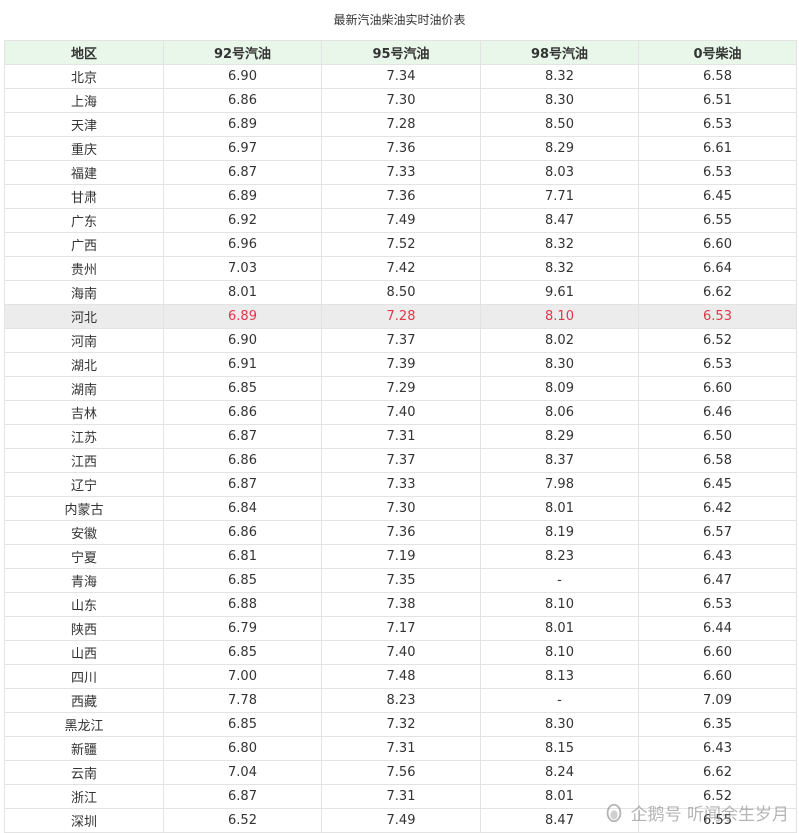  I want to click on price-98-cell: 8.03, so click(559, 172).